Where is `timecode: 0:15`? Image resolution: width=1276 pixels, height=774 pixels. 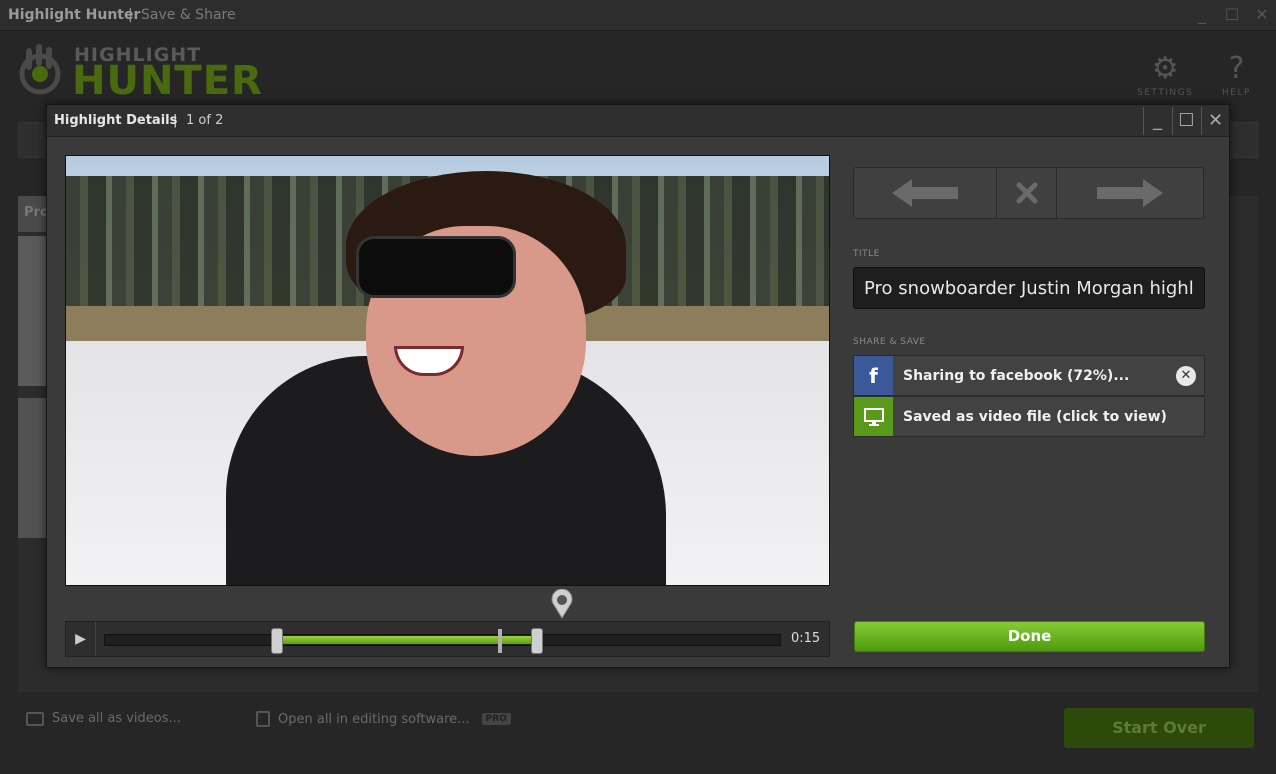 timecode: 0:15 is located at coordinates (806, 638).